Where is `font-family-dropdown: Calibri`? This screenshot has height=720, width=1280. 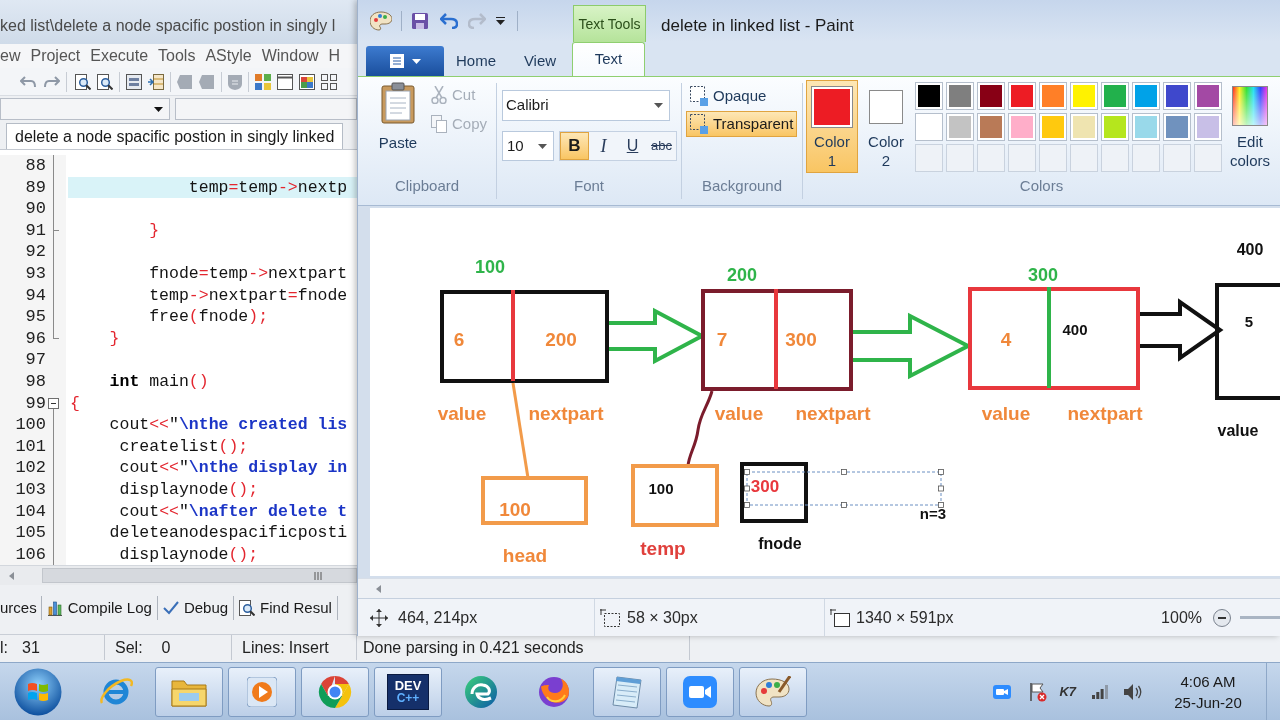
font-family-dropdown: Calibri is located at coordinates (586, 105).